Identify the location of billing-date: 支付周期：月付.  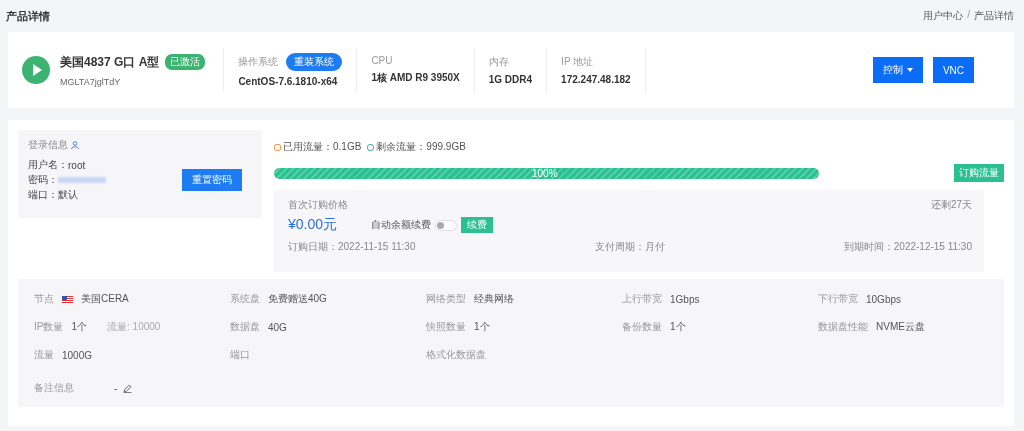
(629, 247).